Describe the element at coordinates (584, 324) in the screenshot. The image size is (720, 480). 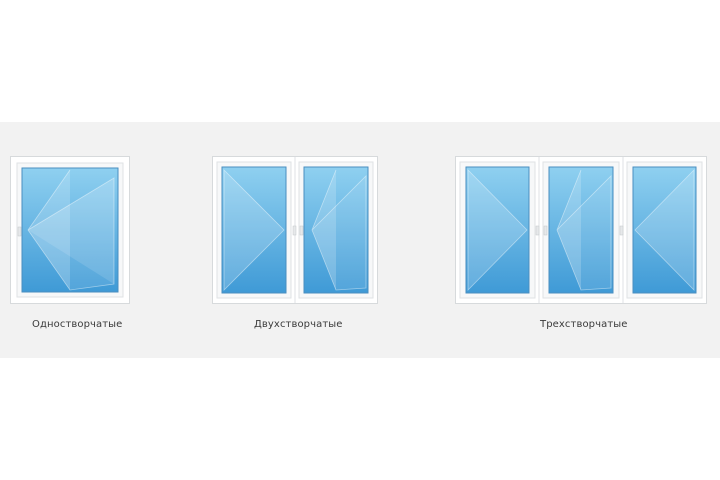
I see `caption-triple-sash: Трехстворчатые` at that location.